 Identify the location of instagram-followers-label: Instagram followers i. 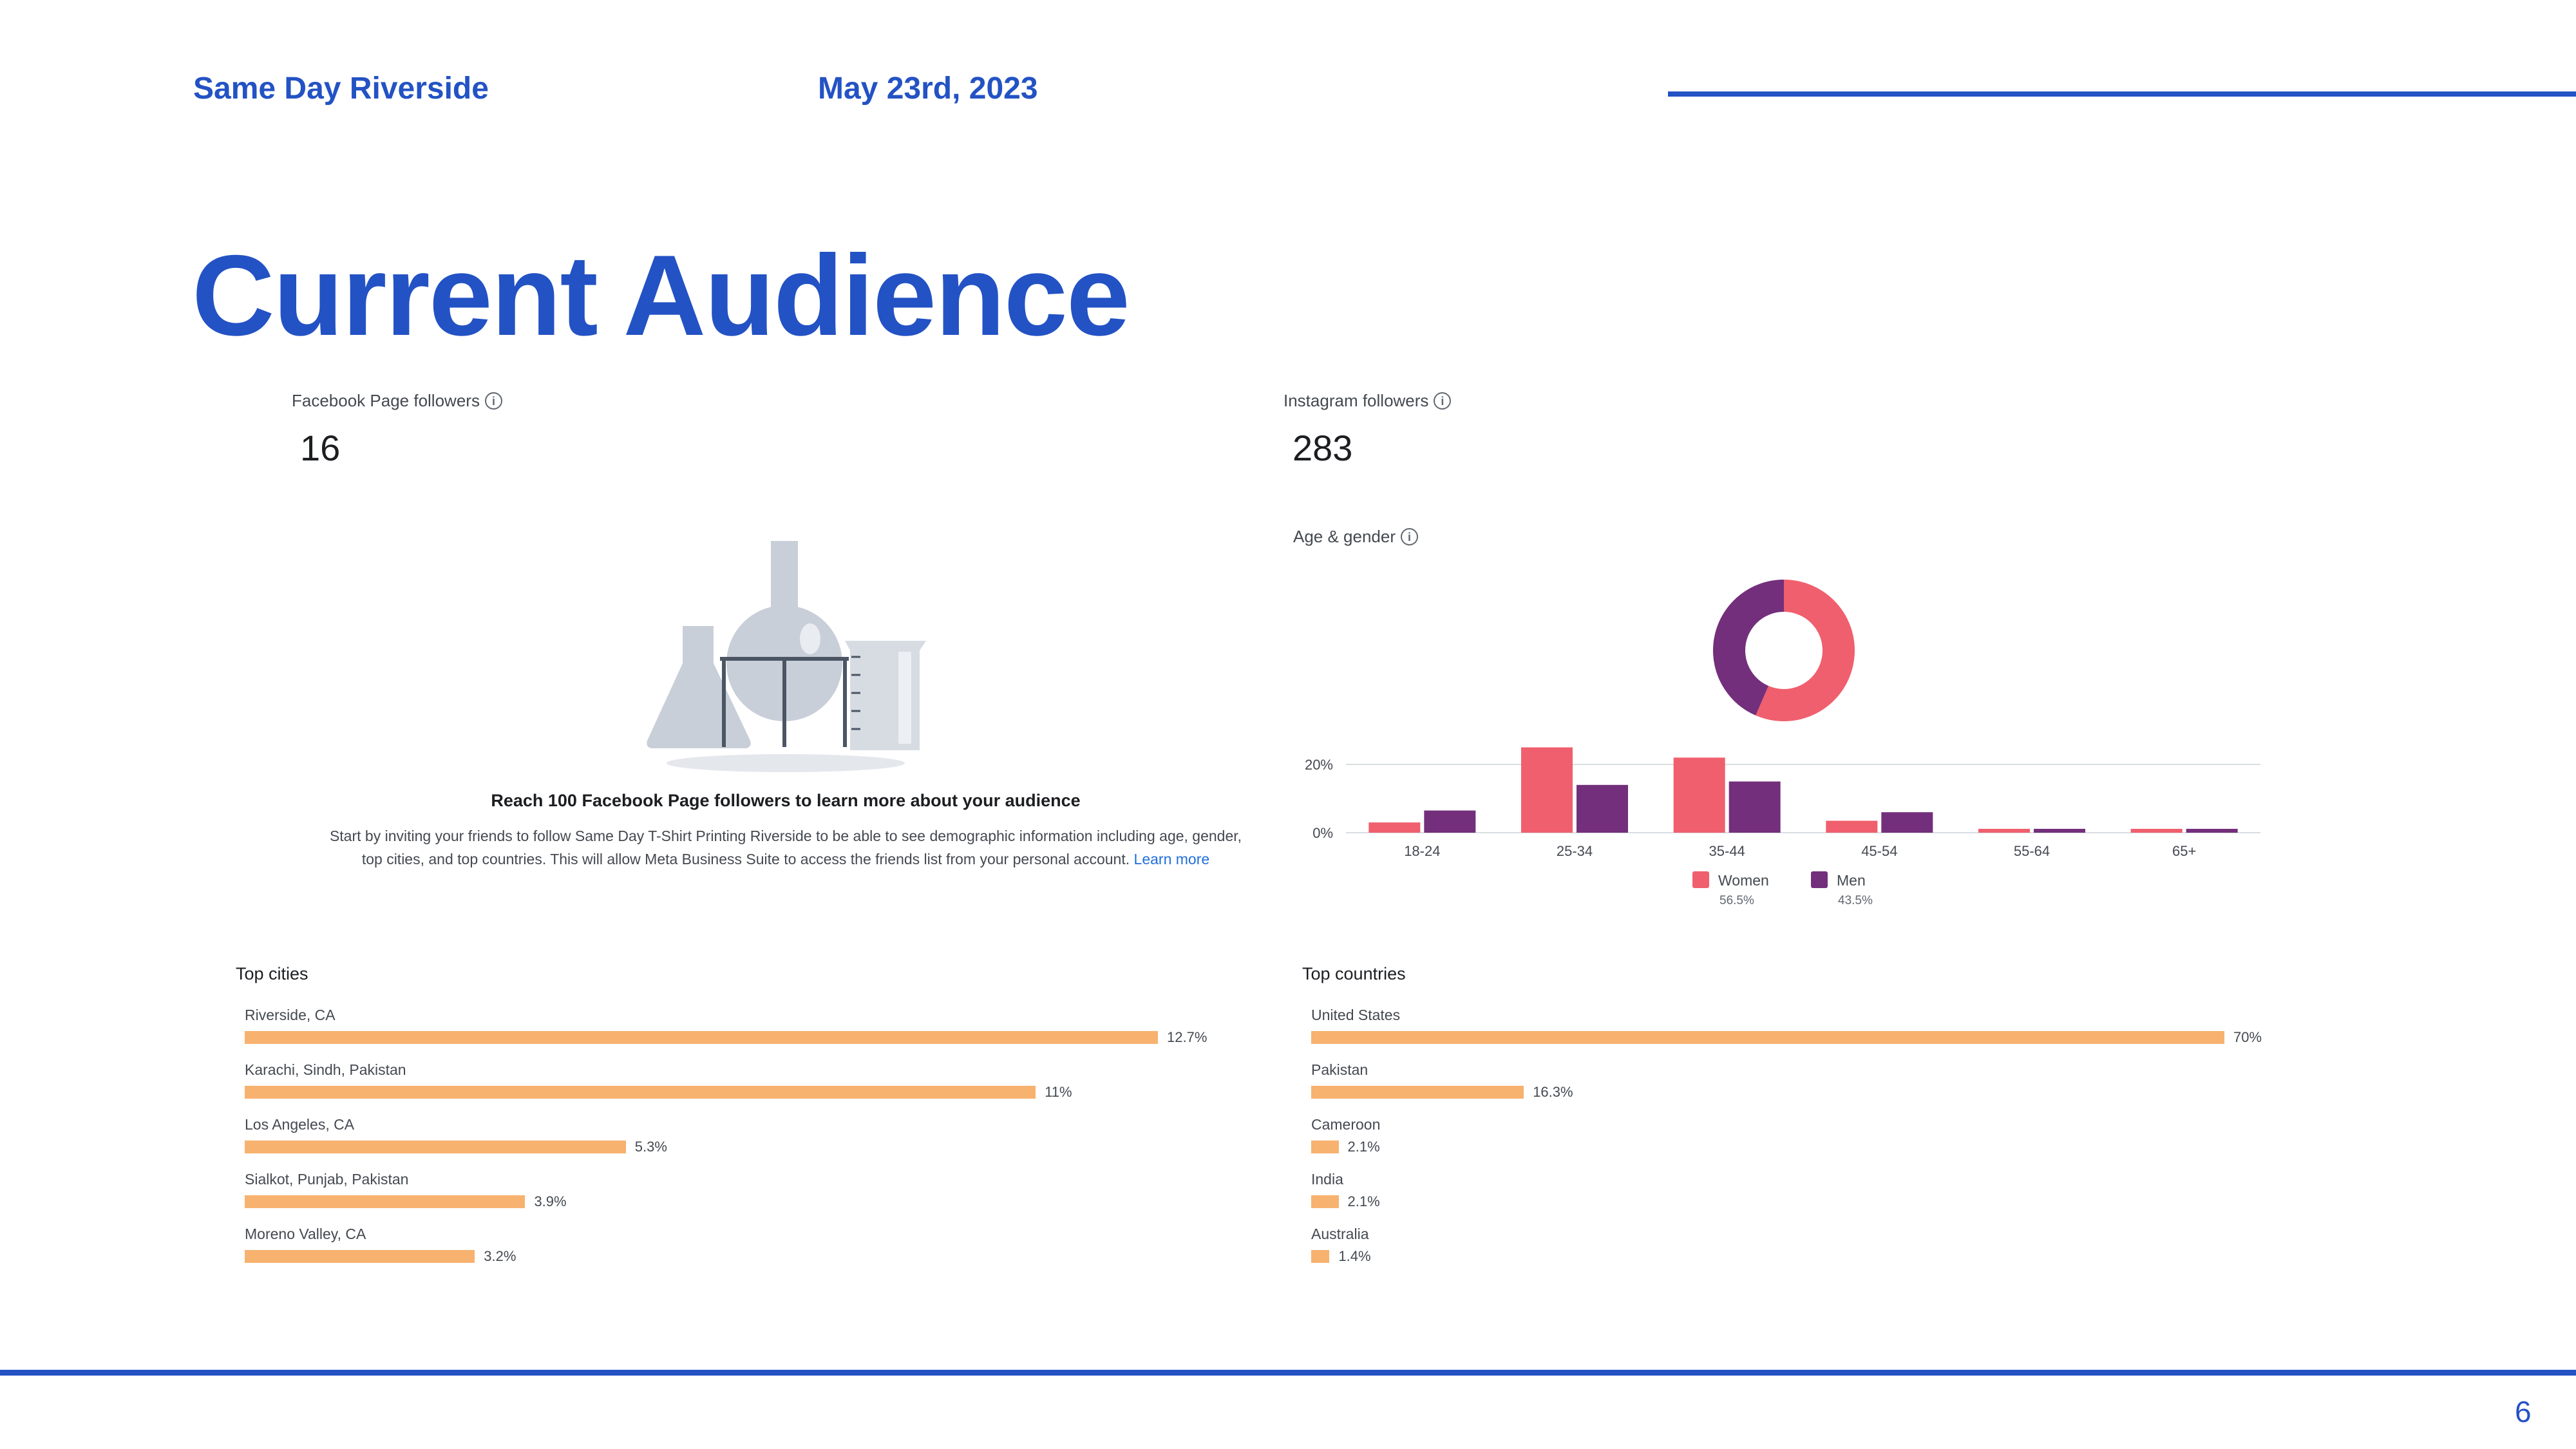
(1368, 401).